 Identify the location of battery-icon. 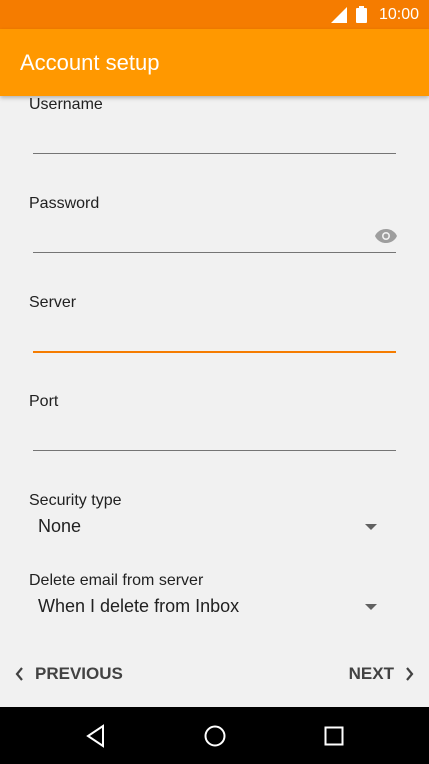
(361, 14).